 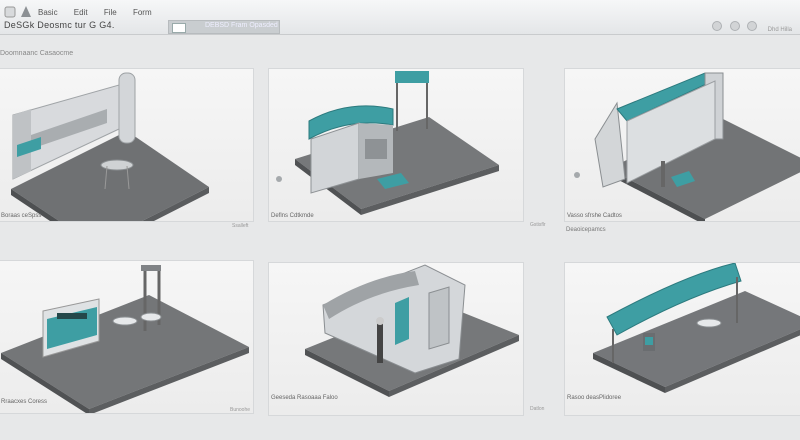 I want to click on app-logo-icon, so click(x=10, y=12).